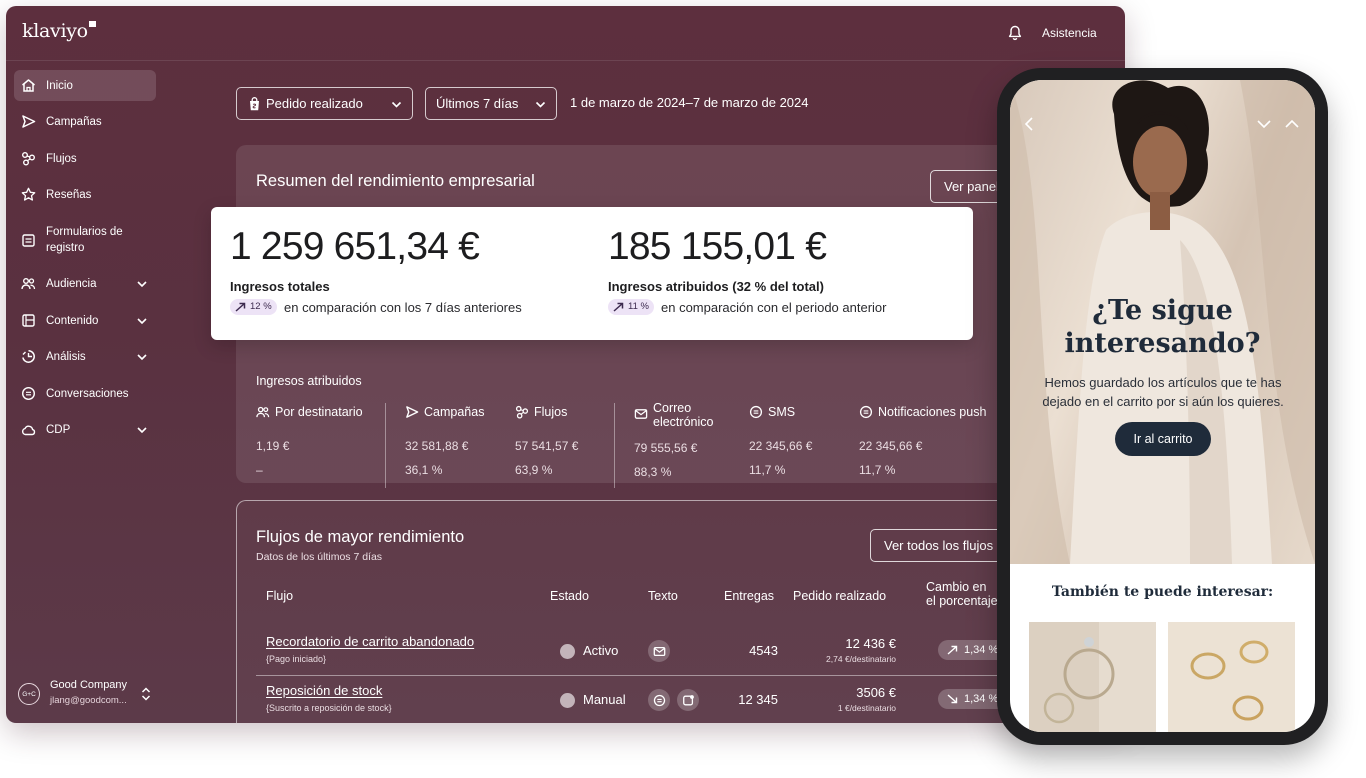 This screenshot has height=778, width=1366. Describe the element at coordinates (689, 102) in the screenshot. I see `date-range: 1 de marzo de 2024–7 de marzo de 2024` at that location.